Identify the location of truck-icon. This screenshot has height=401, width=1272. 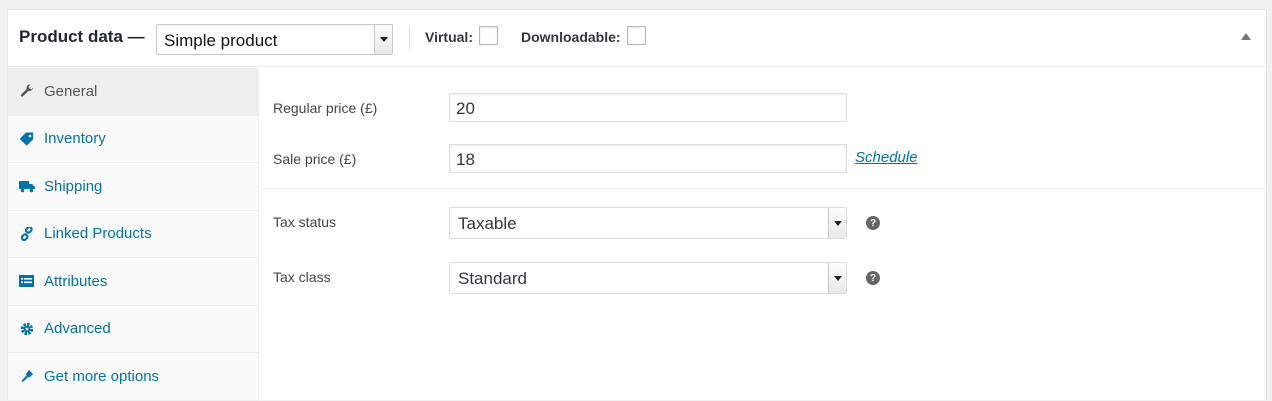
(26, 186).